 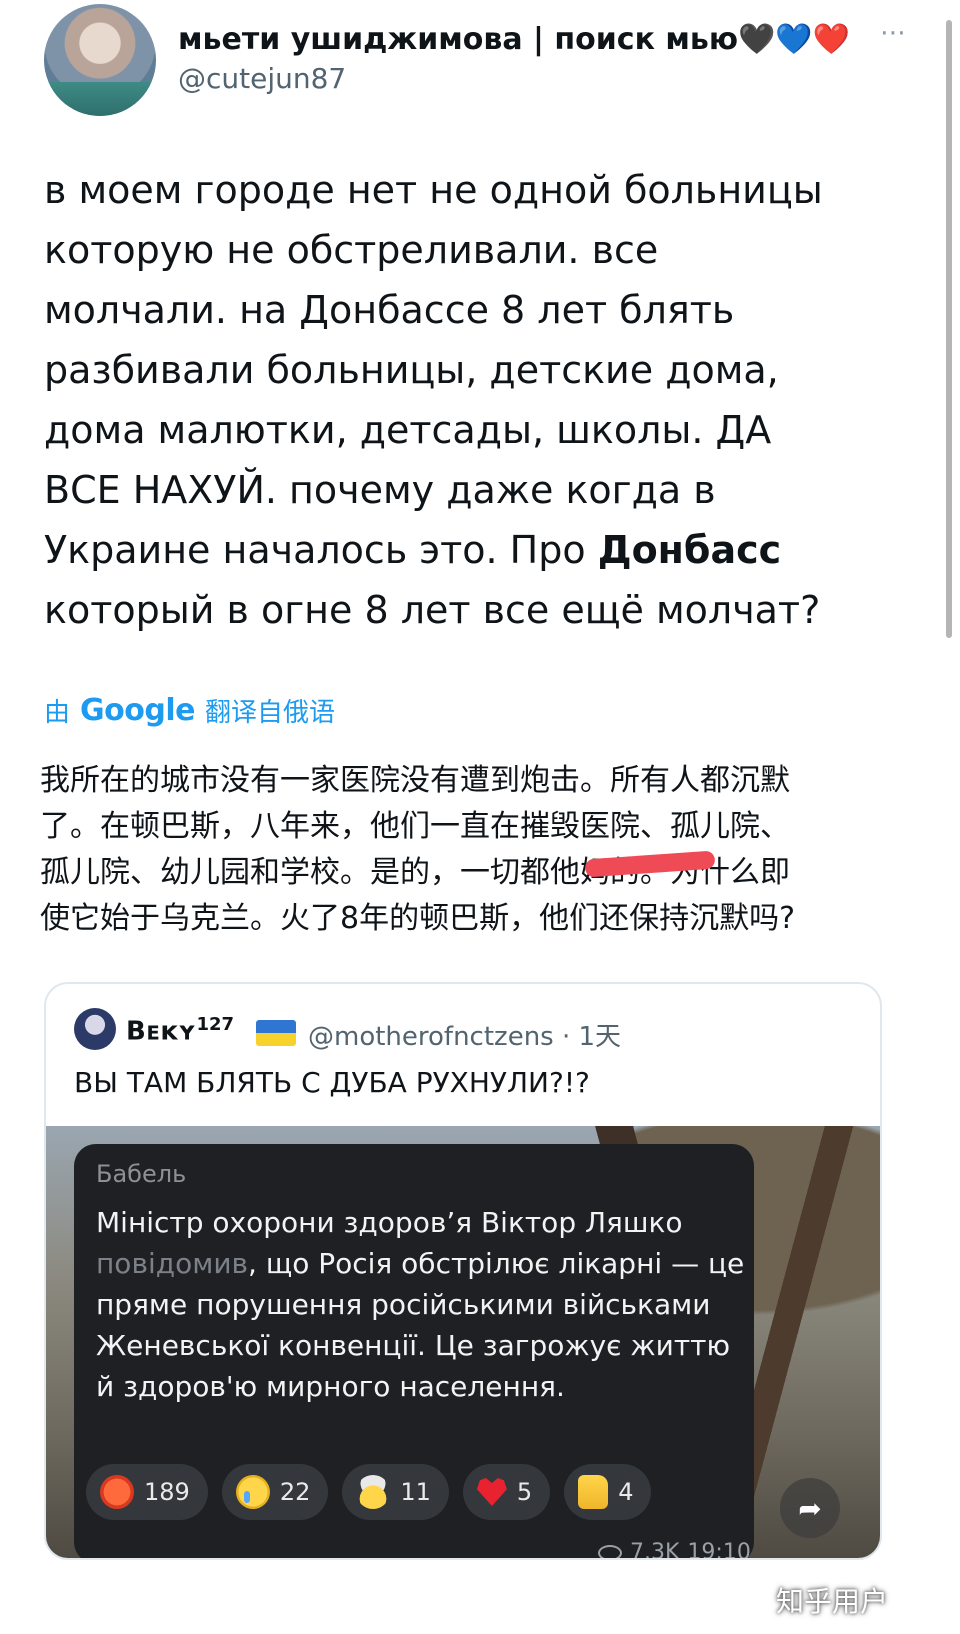 I want to click on translated-by-google: 由 Google 翻译自俄语, so click(x=189, y=710).